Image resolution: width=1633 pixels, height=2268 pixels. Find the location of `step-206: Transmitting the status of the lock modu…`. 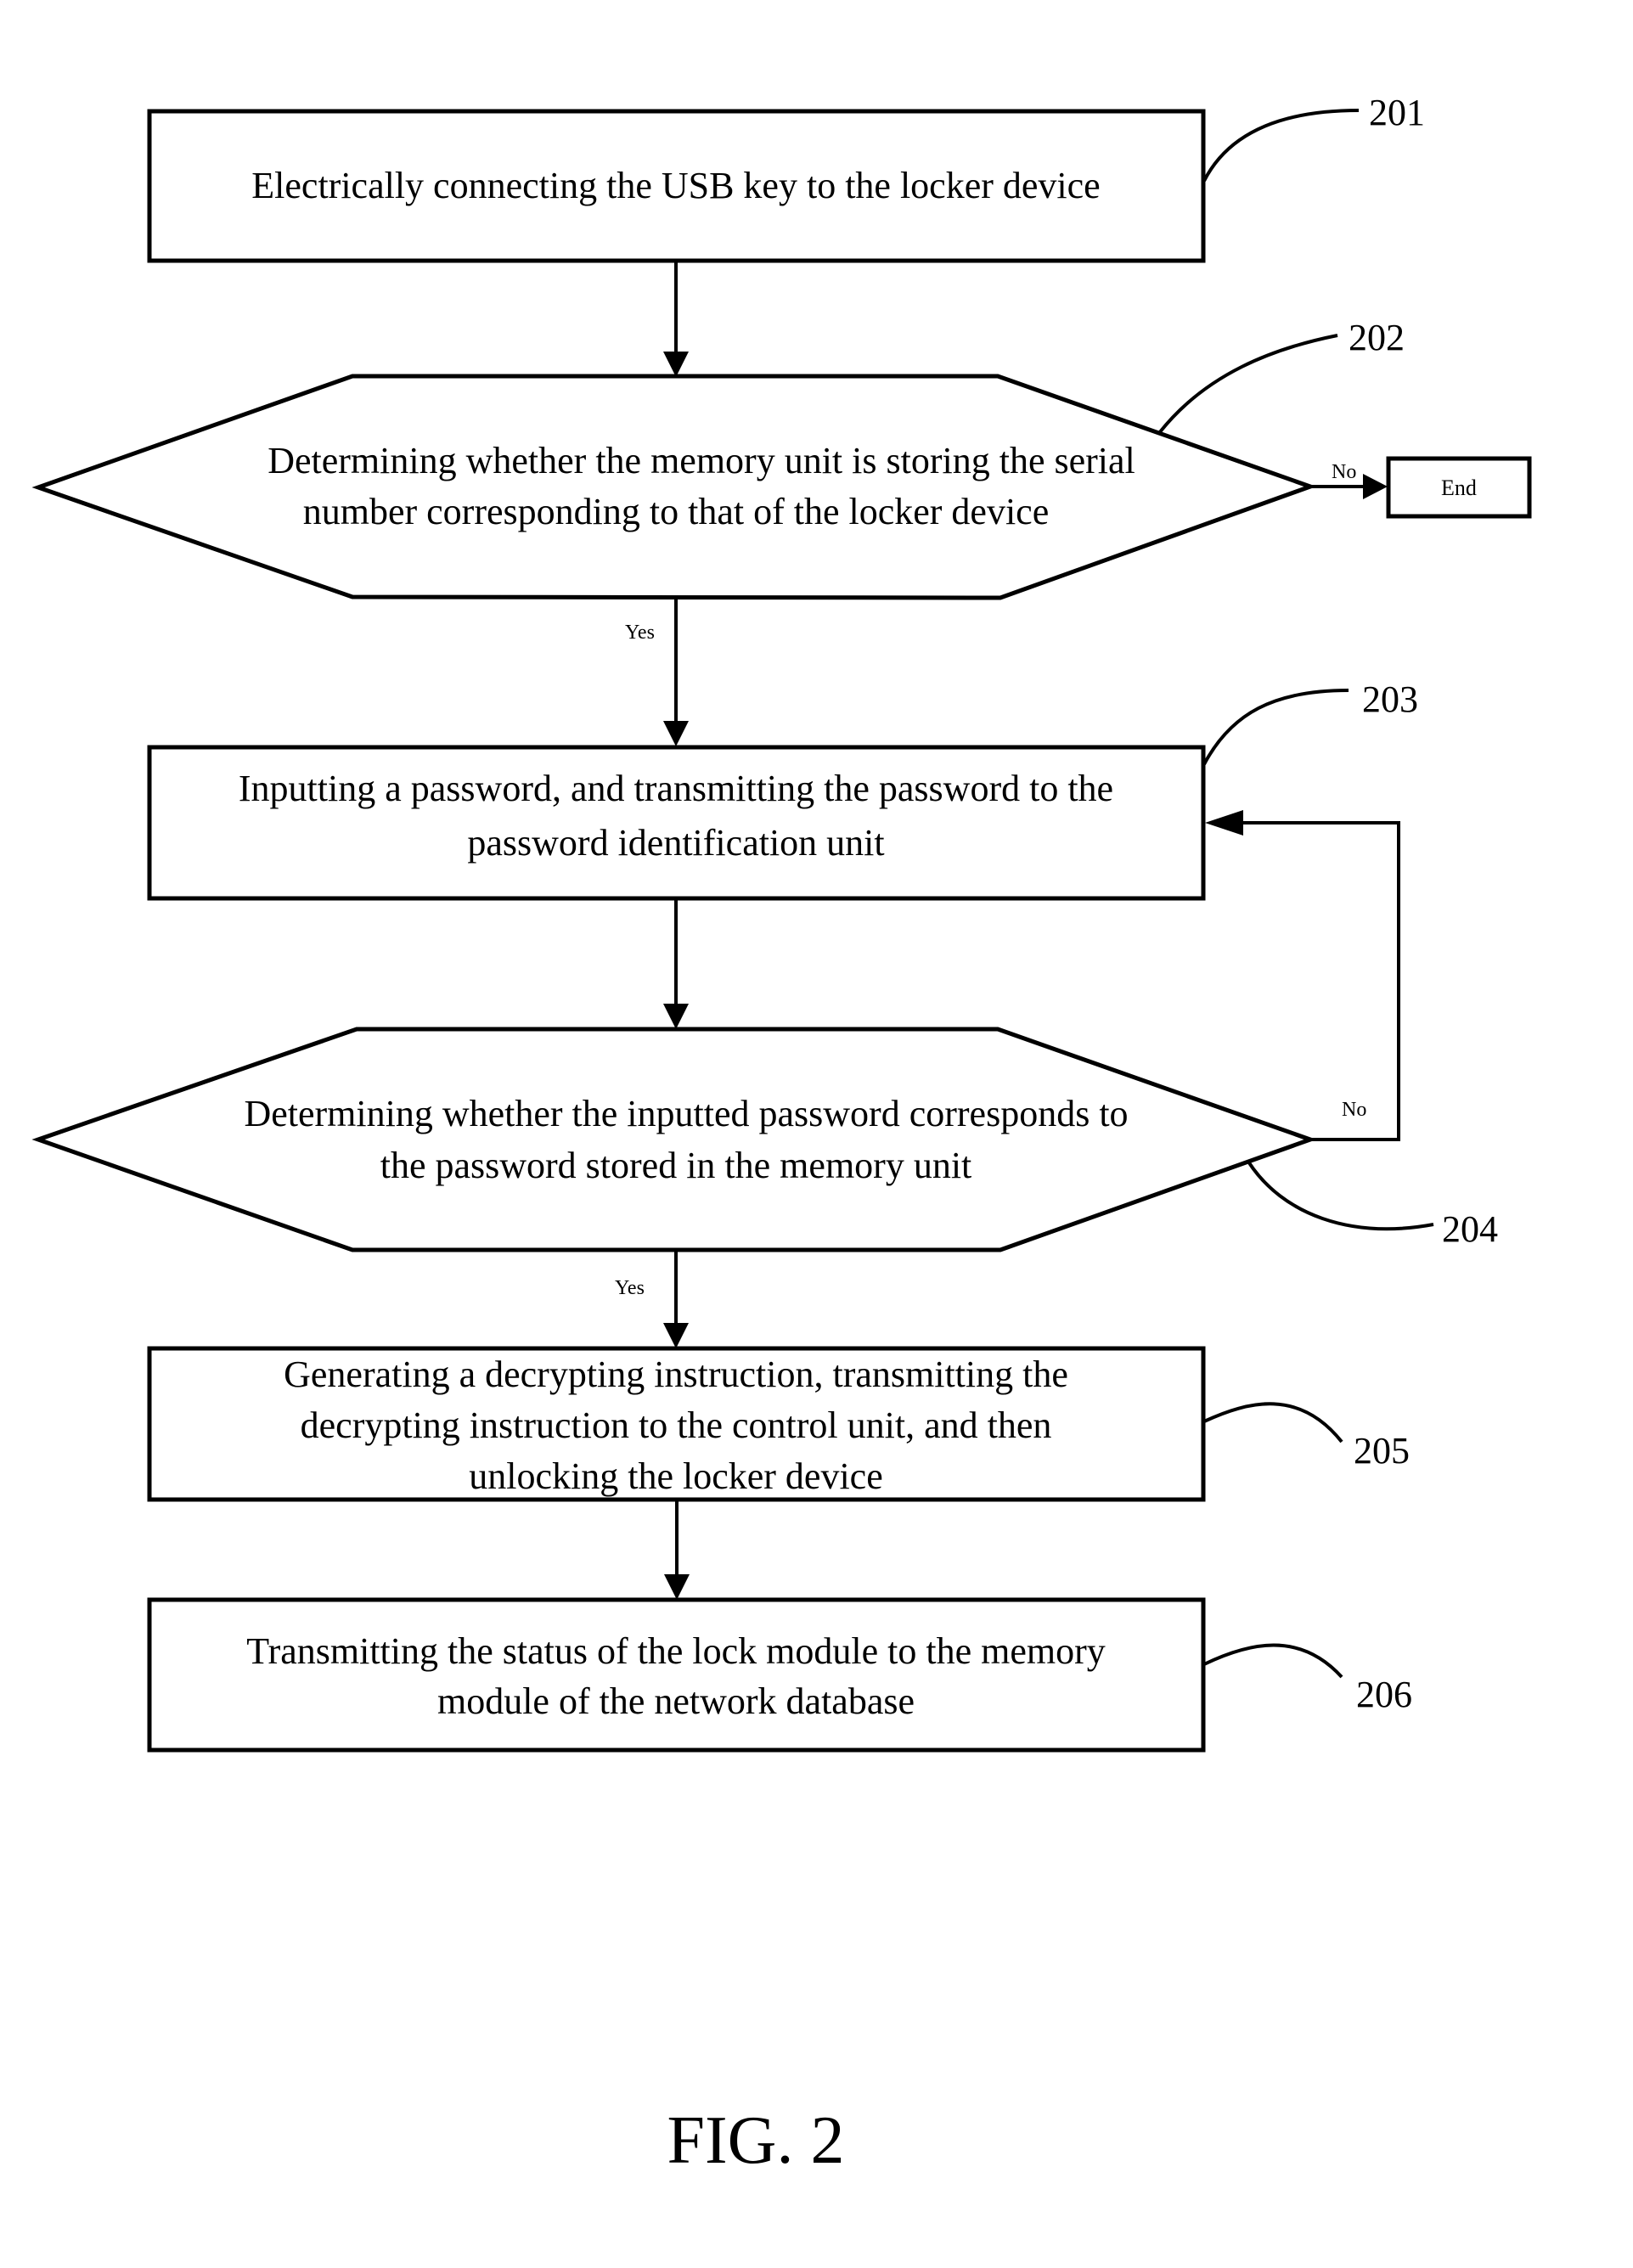

step-206: Transmitting the status of the lock modu… is located at coordinates (779, 1675).